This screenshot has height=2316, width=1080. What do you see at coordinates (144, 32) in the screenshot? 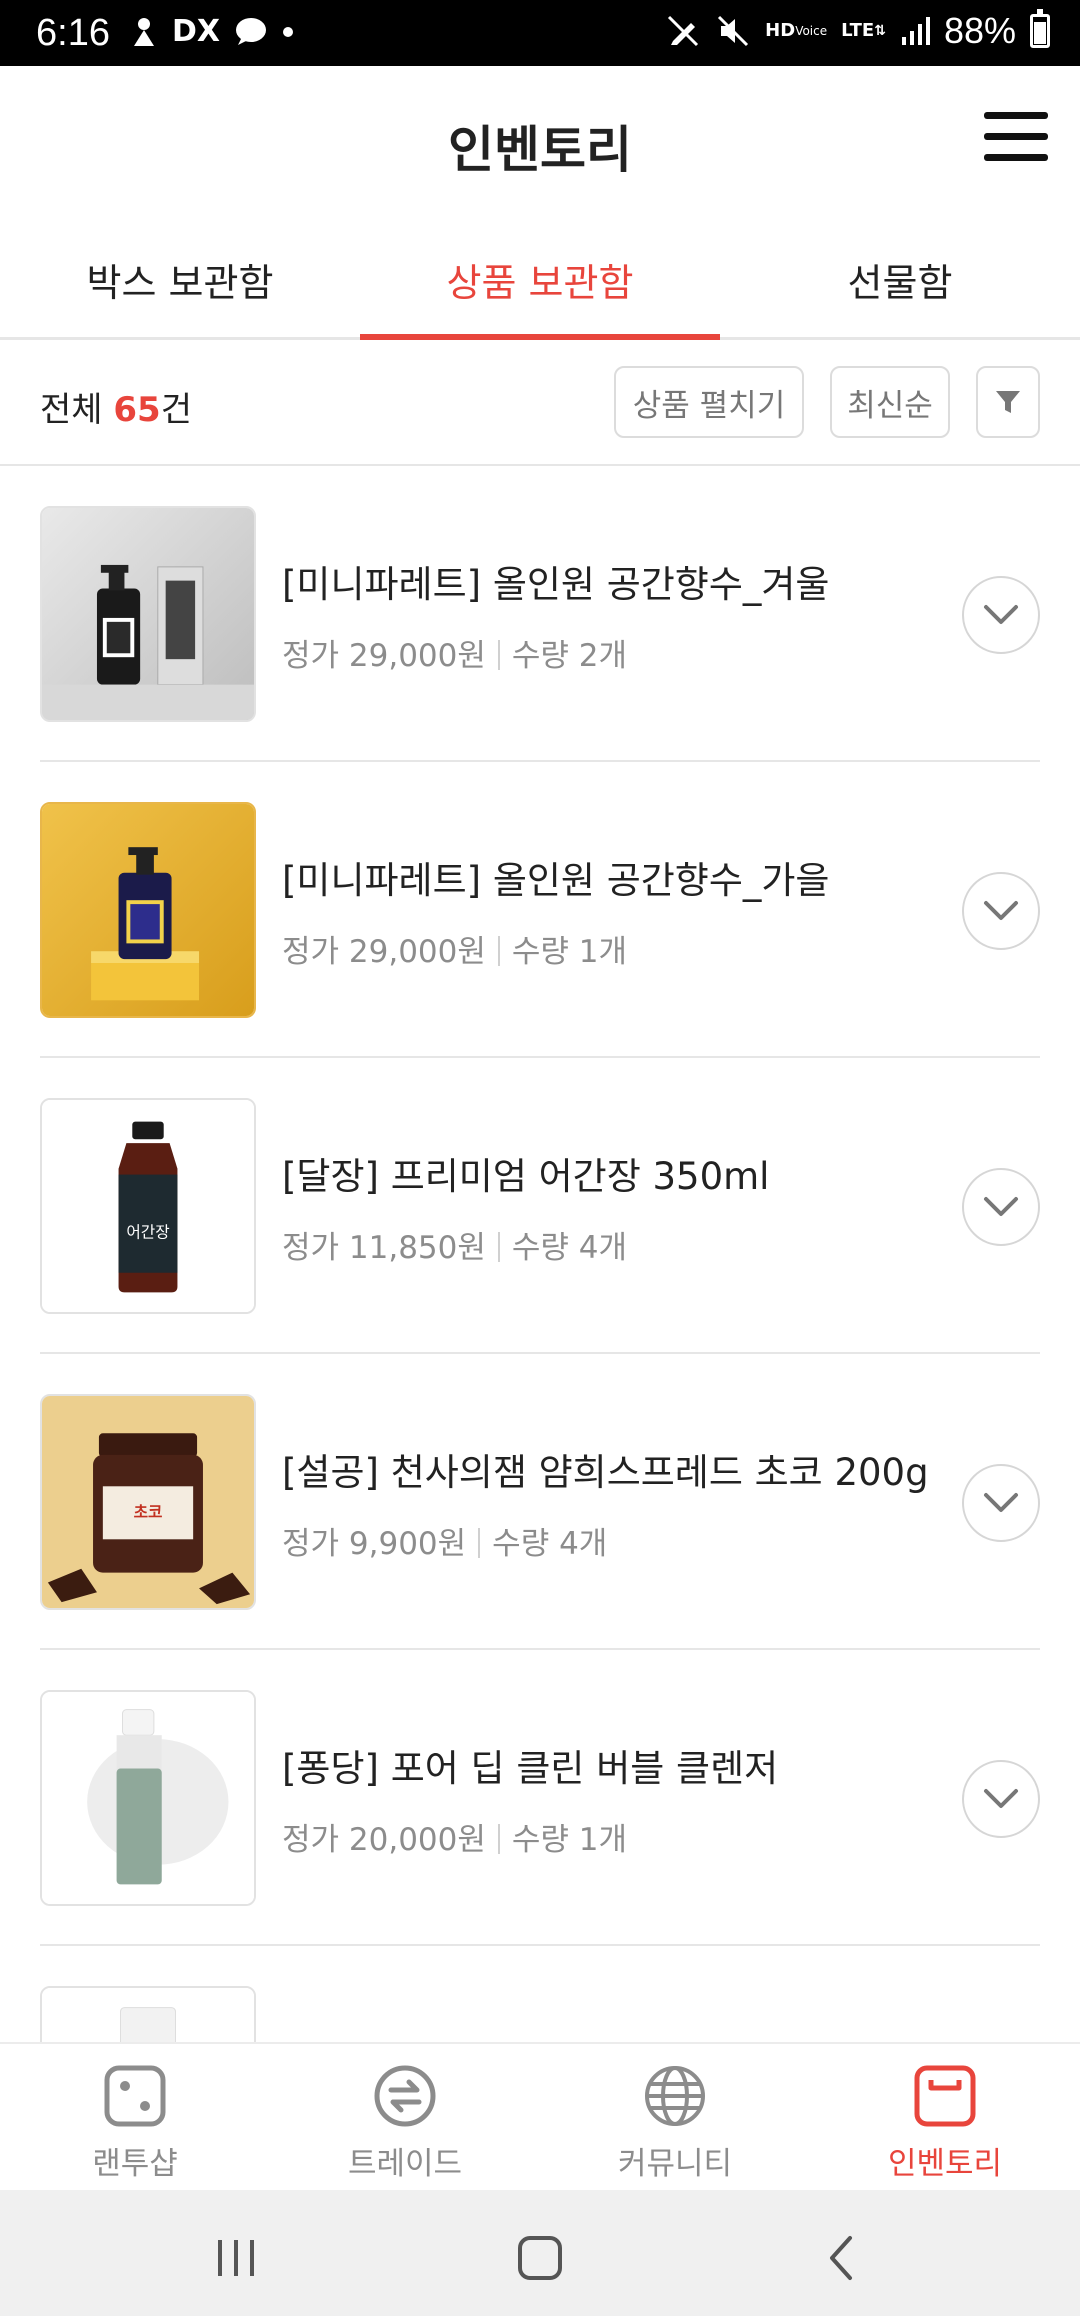
I see `dolby-icon` at bounding box center [144, 32].